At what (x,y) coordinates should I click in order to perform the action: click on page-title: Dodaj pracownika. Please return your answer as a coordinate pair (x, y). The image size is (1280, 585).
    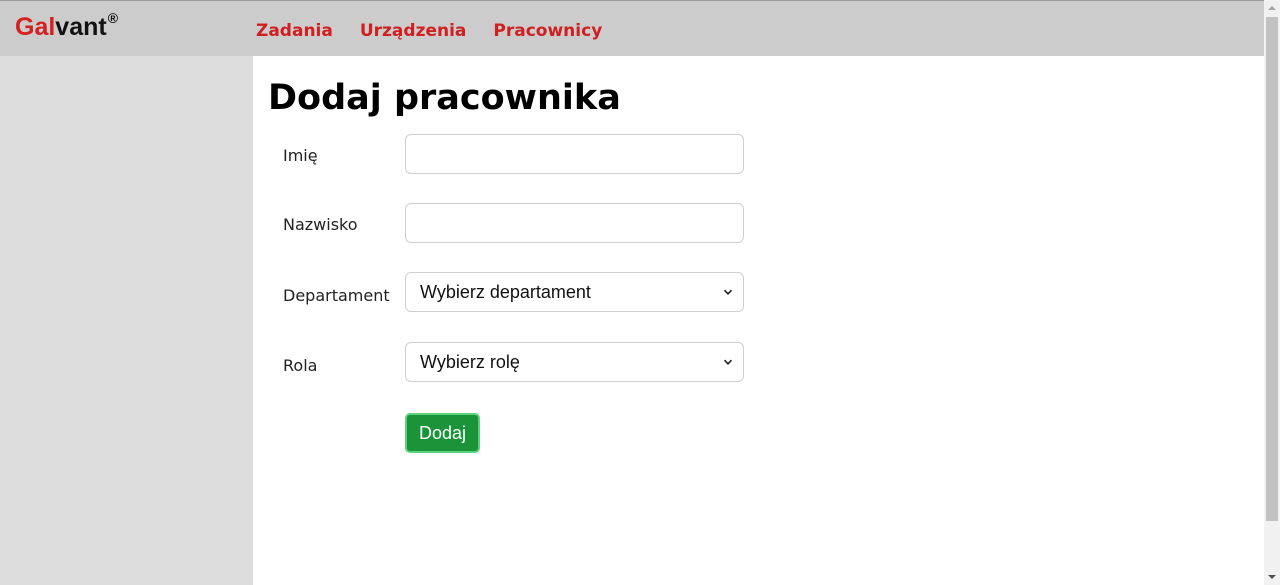
    Looking at the image, I should click on (444, 98).